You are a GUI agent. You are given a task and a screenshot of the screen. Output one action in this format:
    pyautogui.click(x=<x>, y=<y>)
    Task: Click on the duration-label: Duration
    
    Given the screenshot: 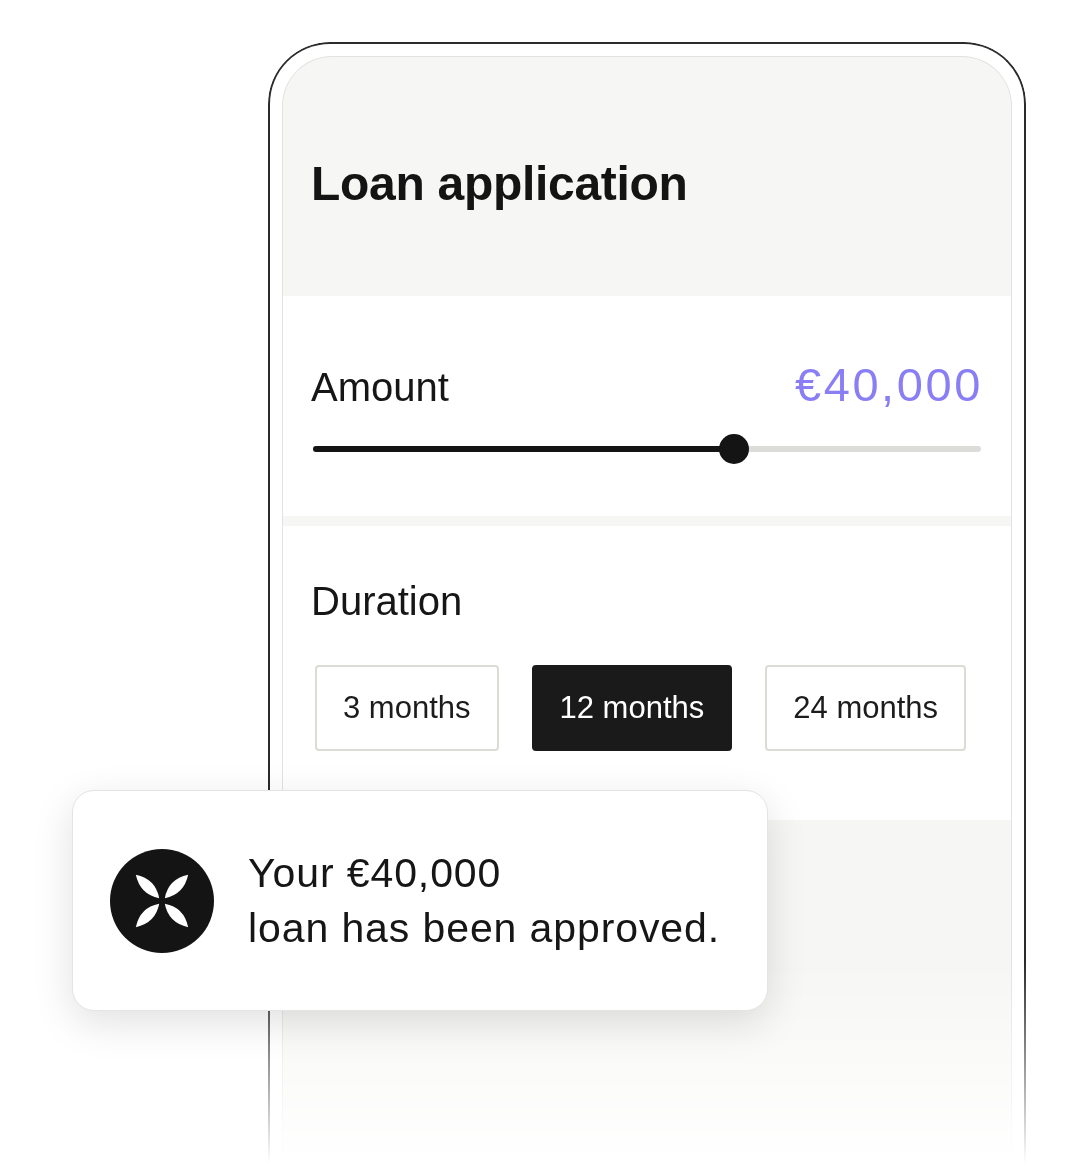 What is the action you would take?
    pyautogui.click(x=387, y=601)
    